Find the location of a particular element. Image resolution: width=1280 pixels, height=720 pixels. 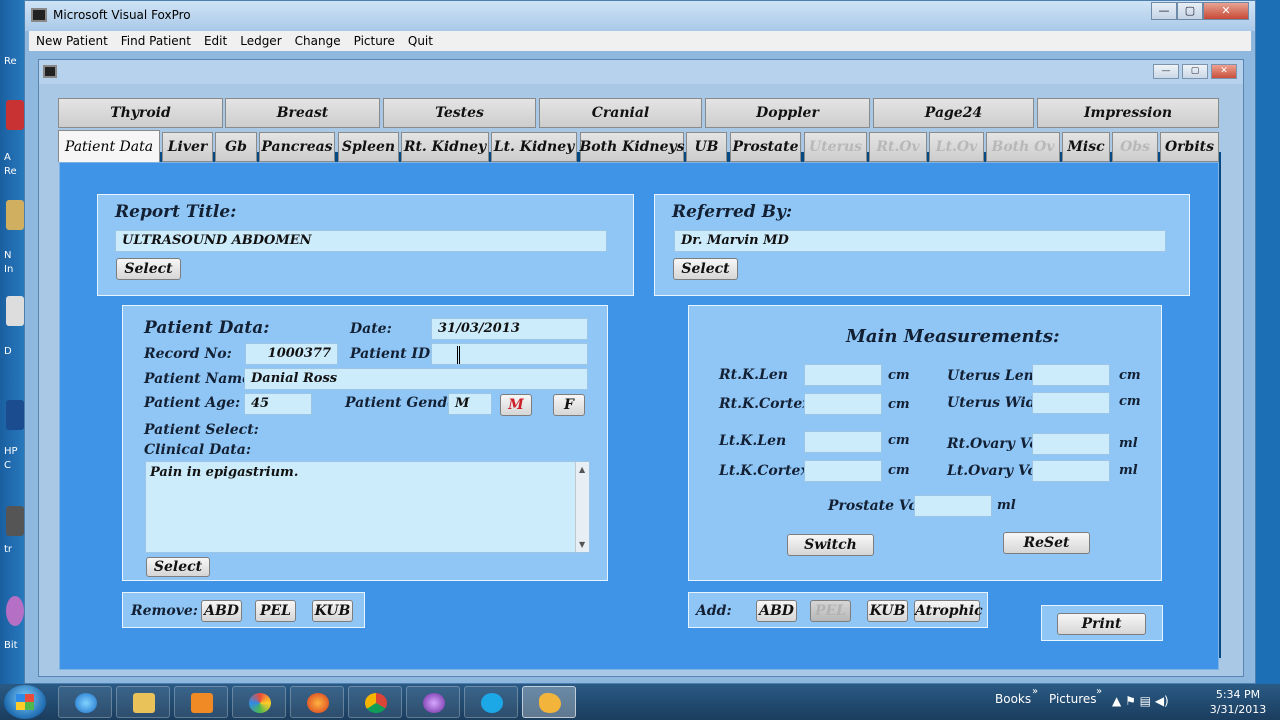

record-no-field: 1000377 is located at coordinates (291, 354).